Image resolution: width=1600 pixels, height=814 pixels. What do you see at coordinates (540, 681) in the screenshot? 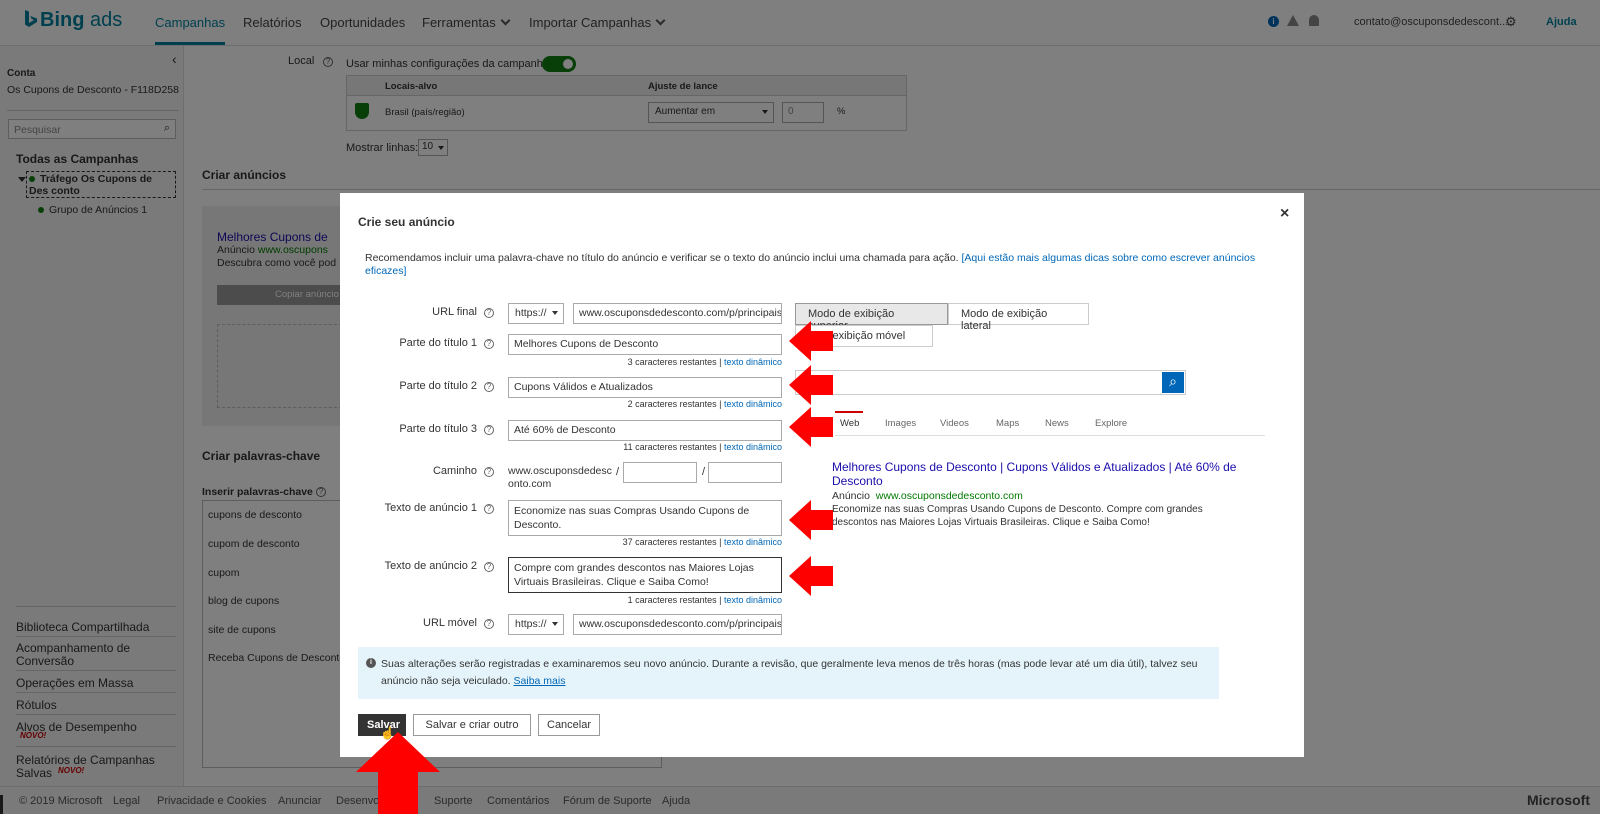
I see `saiba-mais-link: Saiba mais` at bounding box center [540, 681].